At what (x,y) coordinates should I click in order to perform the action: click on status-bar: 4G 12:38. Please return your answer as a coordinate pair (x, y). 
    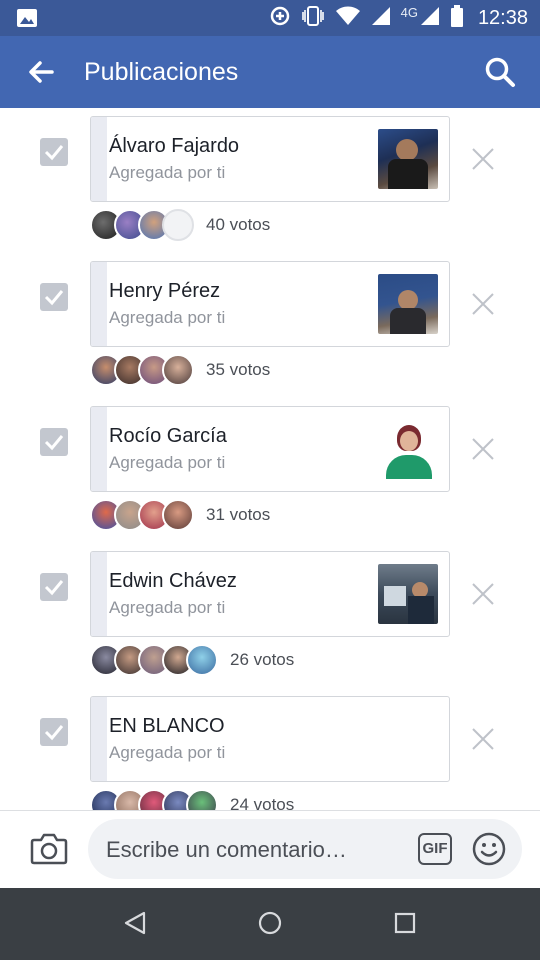
    Looking at the image, I should click on (270, 18).